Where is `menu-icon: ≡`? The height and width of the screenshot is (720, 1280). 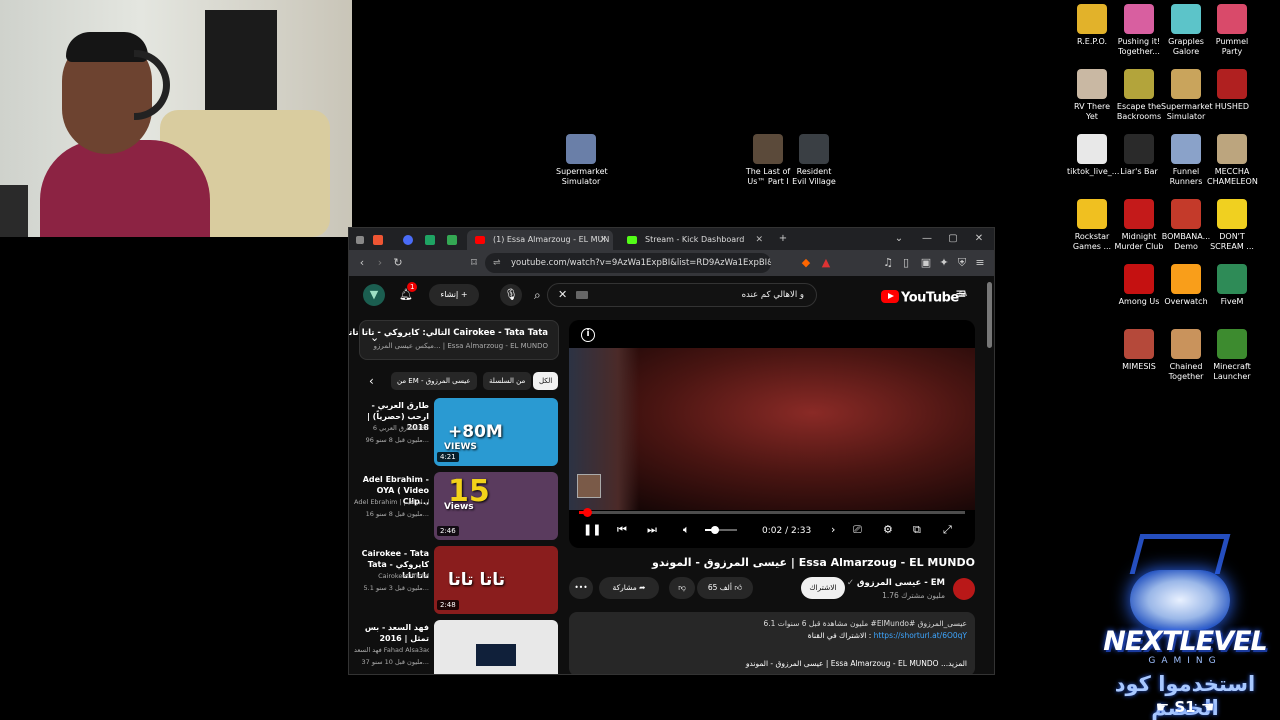
menu-icon: ≡ is located at coordinates (980, 263).